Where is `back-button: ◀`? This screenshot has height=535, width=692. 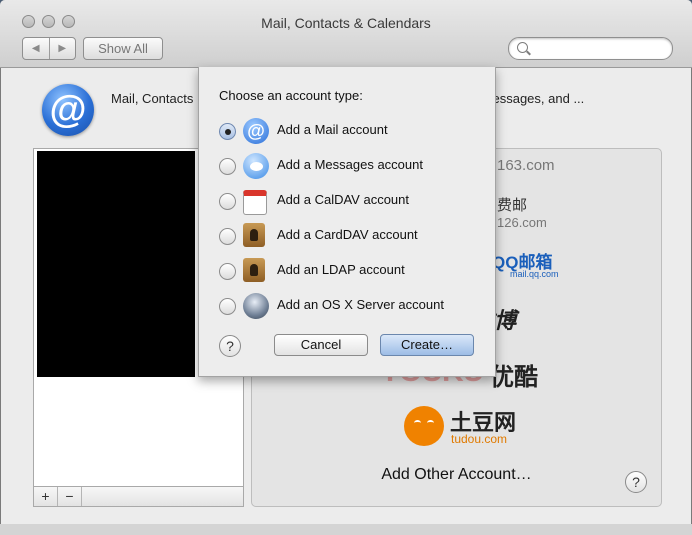
back-button: ◀ is located at coordinates (36, 48).